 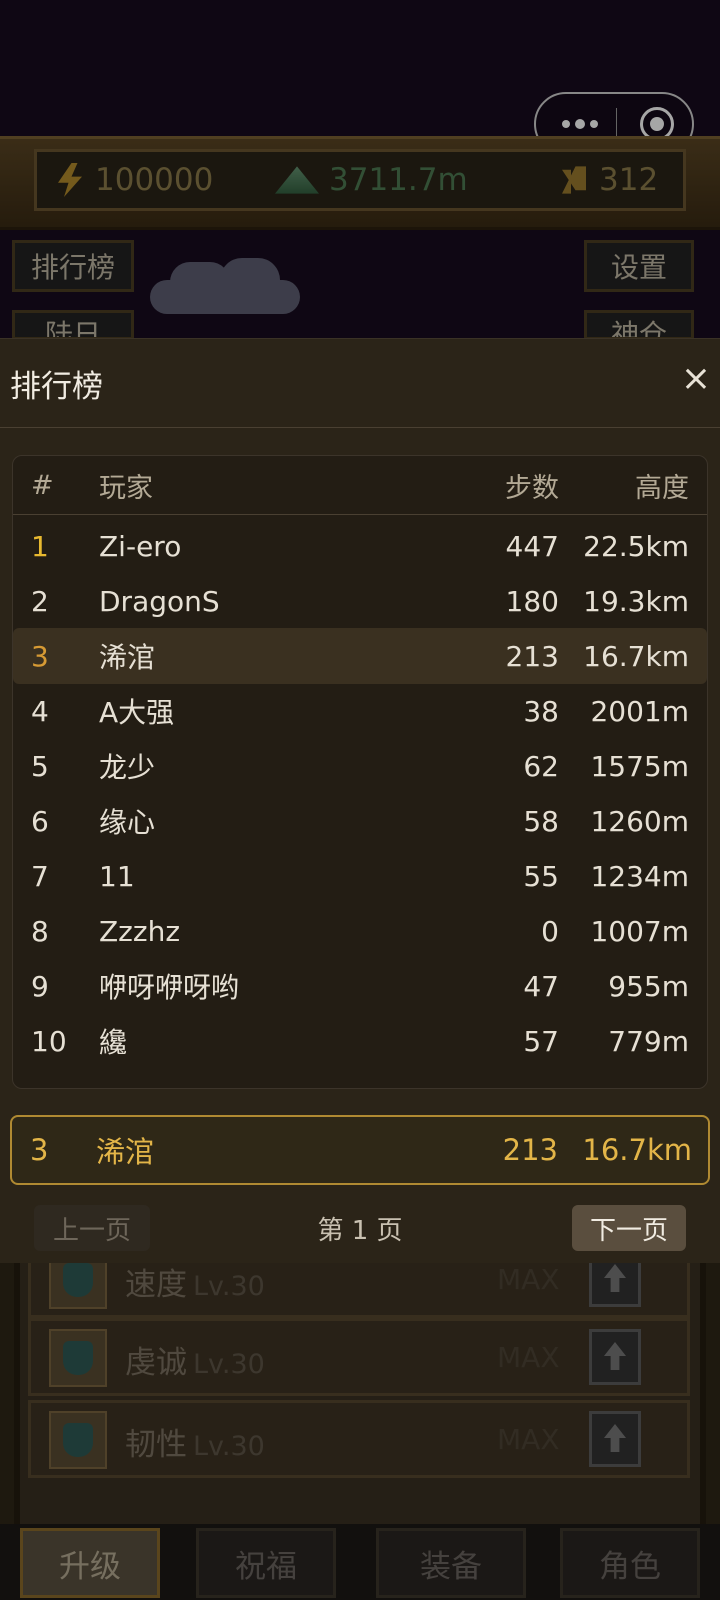 I want to click on table-row: 2 DragonS 180 19.3km, so click(x=360, y=601).